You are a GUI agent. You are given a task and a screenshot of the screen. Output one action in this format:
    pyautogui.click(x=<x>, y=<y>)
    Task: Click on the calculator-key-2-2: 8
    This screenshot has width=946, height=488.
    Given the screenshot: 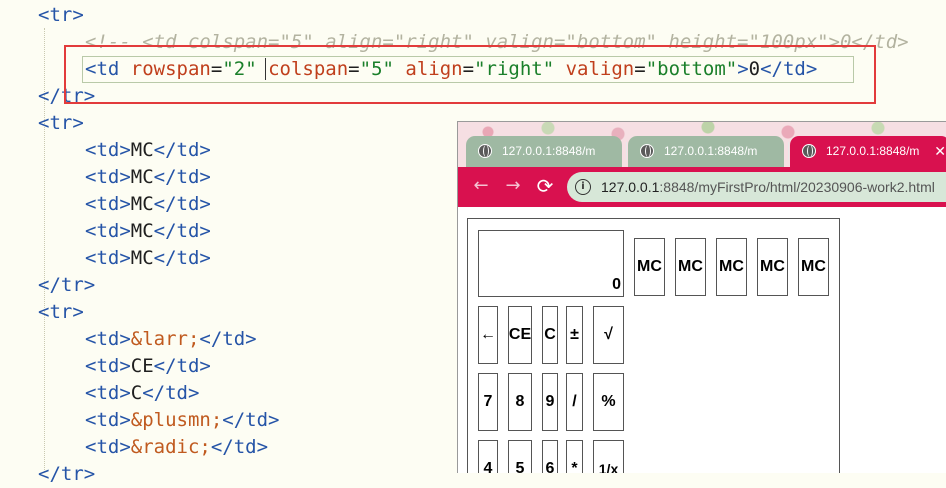 What is the action you would take?
    pyautogui.click(x=520, y=402)
    